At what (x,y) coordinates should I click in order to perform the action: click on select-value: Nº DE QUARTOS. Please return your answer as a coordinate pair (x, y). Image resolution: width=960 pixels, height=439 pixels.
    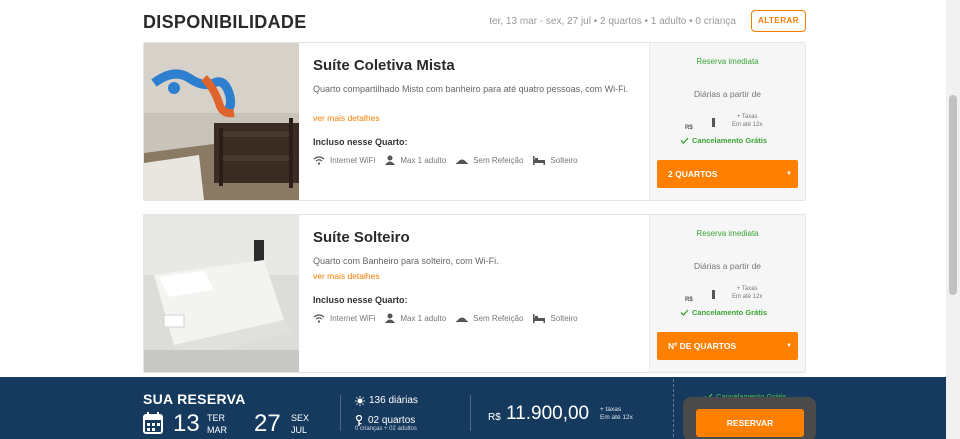
    Looking at the image, I should click on (702, 346).